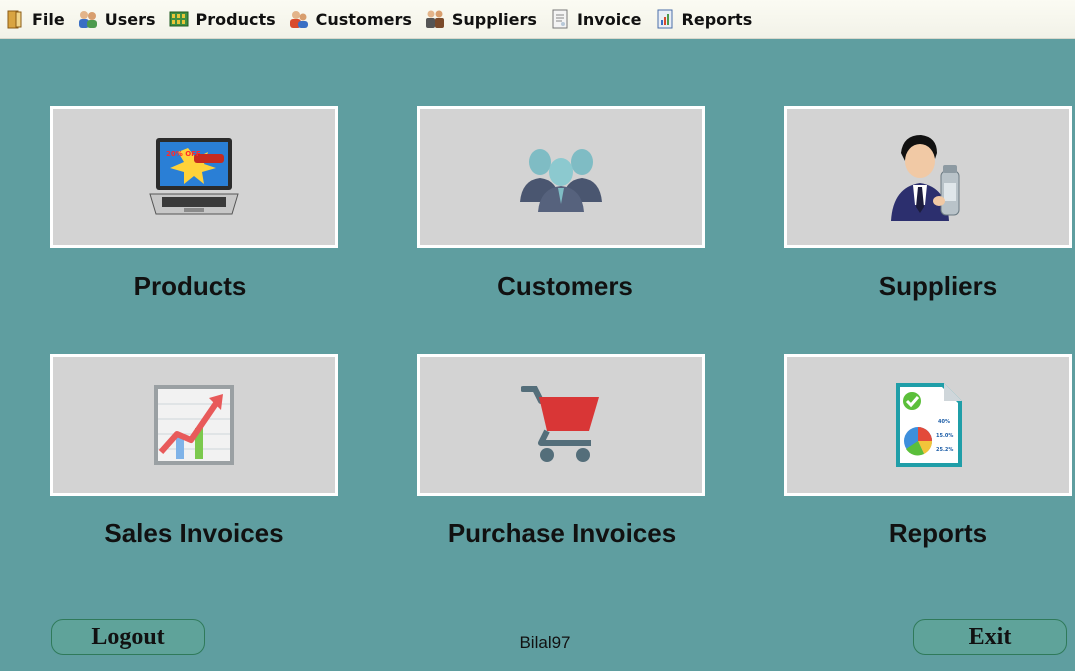 This screenshot has height=671, width=1075. What do you see at coordinates (128, 637) in the screenshot?
I see `logout-button: Logout` at bounding box center [128, 637].